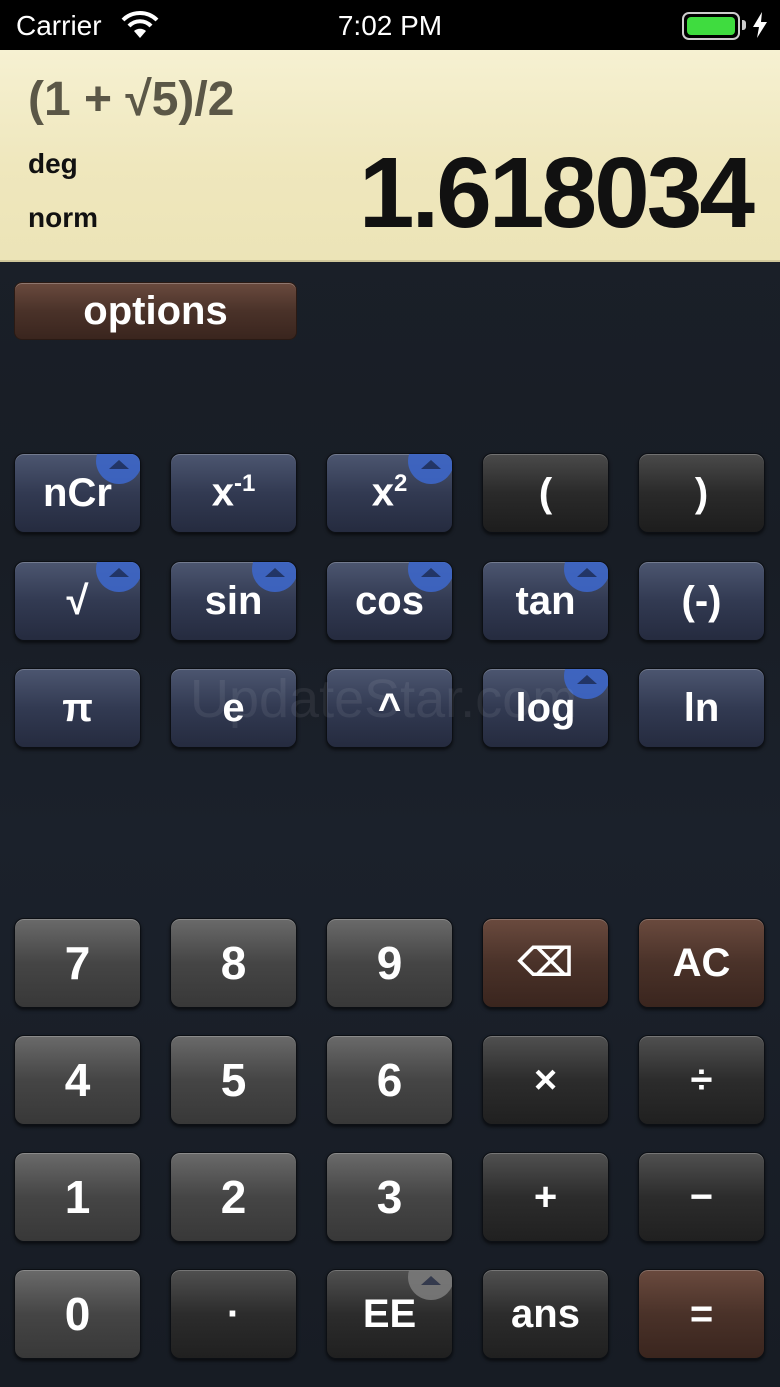  I want to click on key-label: ans, so click(545, 1313).